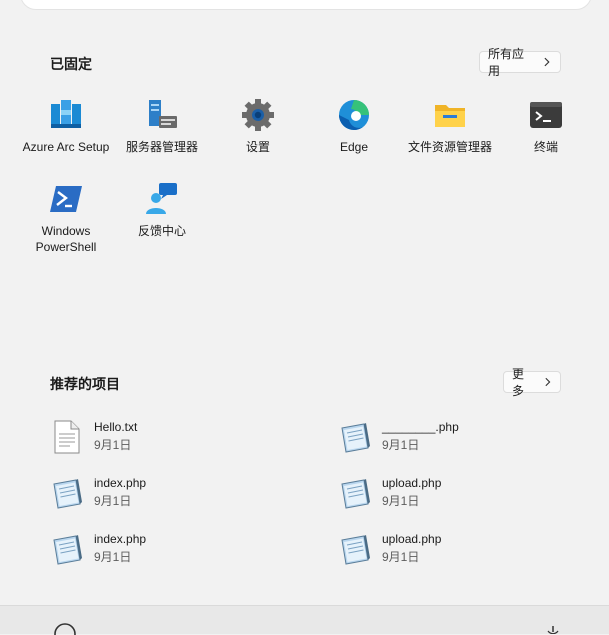 This screenshot has height=635, width=609. Describe the element at coordinates (66, 138) in the screenshot. I see `pinned-app-azure-arc-setup: Azure Arc Setup` at that location.